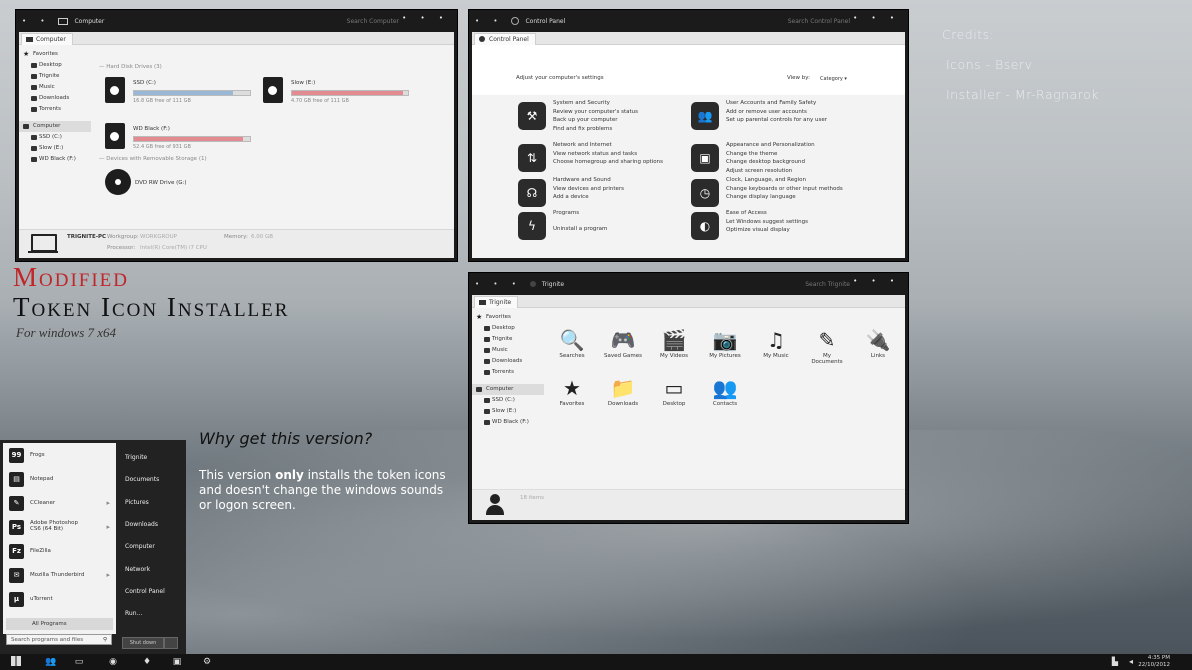  I want to click on category-link: Review your computer's status, so click(595, 112).